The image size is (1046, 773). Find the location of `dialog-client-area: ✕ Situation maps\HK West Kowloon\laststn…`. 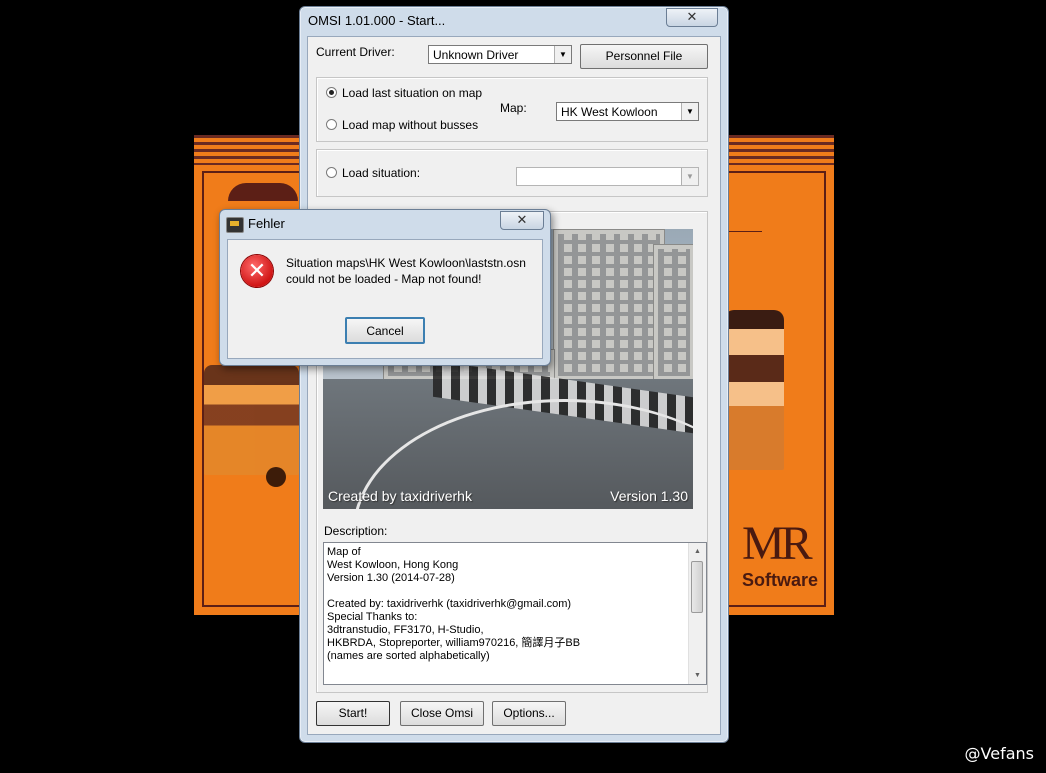

dialog-client-area: ✕ Situation maps\HK West Kowloon\laststn… is located at coordinates (385, 299).